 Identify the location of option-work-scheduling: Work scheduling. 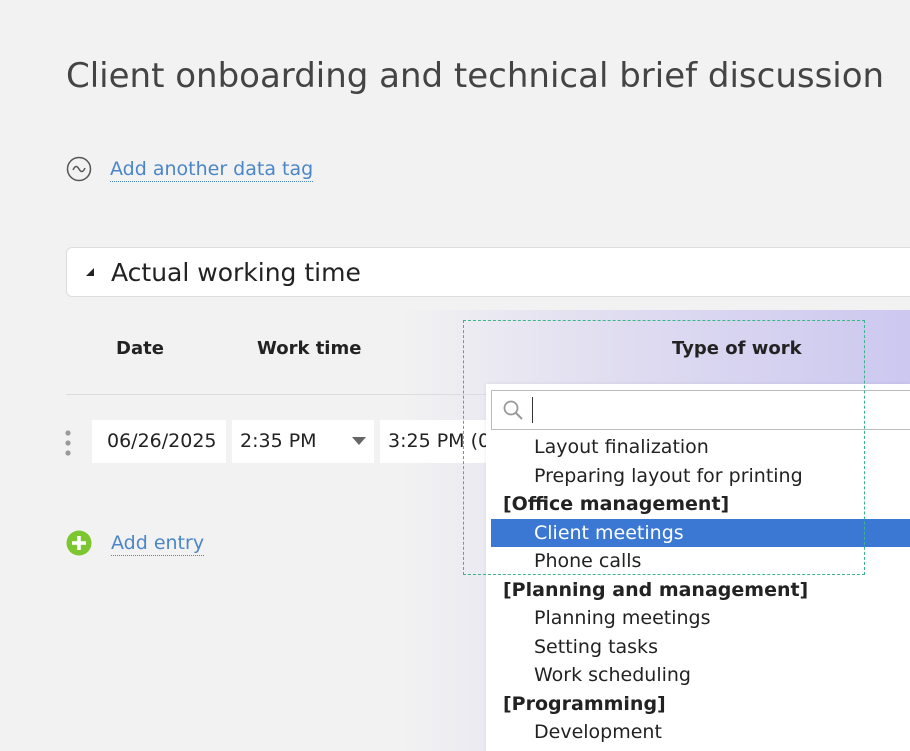
(698, 675).